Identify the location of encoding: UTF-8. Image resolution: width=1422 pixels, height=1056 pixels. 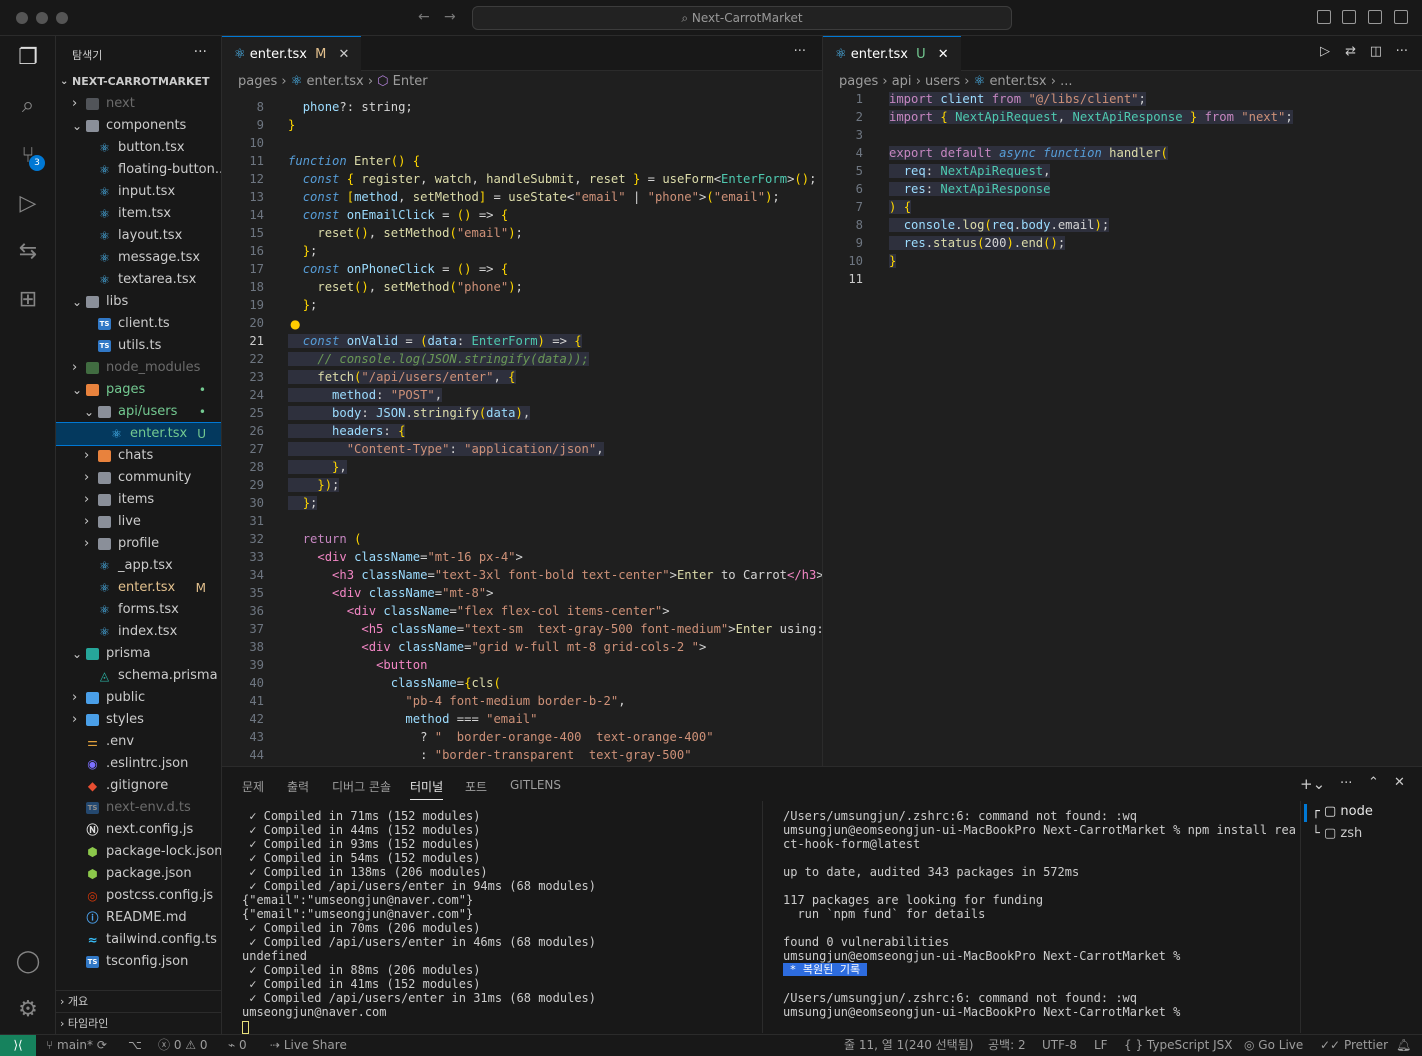
(1059, 1045).